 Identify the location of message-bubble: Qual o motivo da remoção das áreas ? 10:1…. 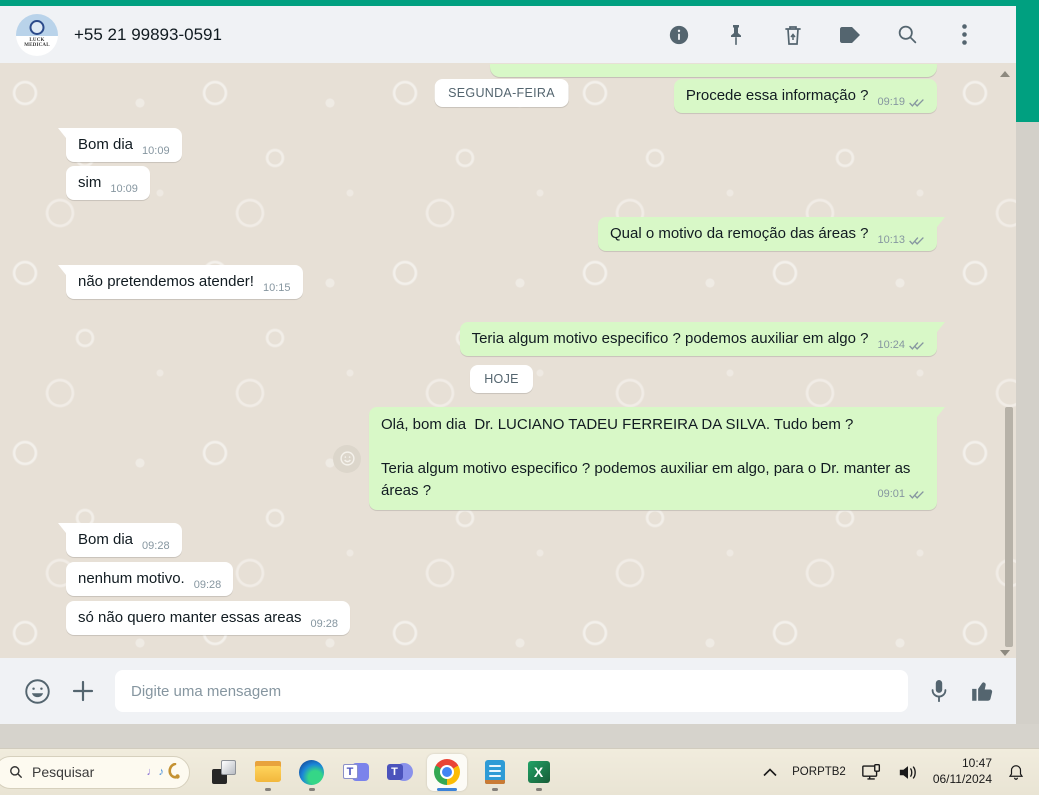
(771, 234).